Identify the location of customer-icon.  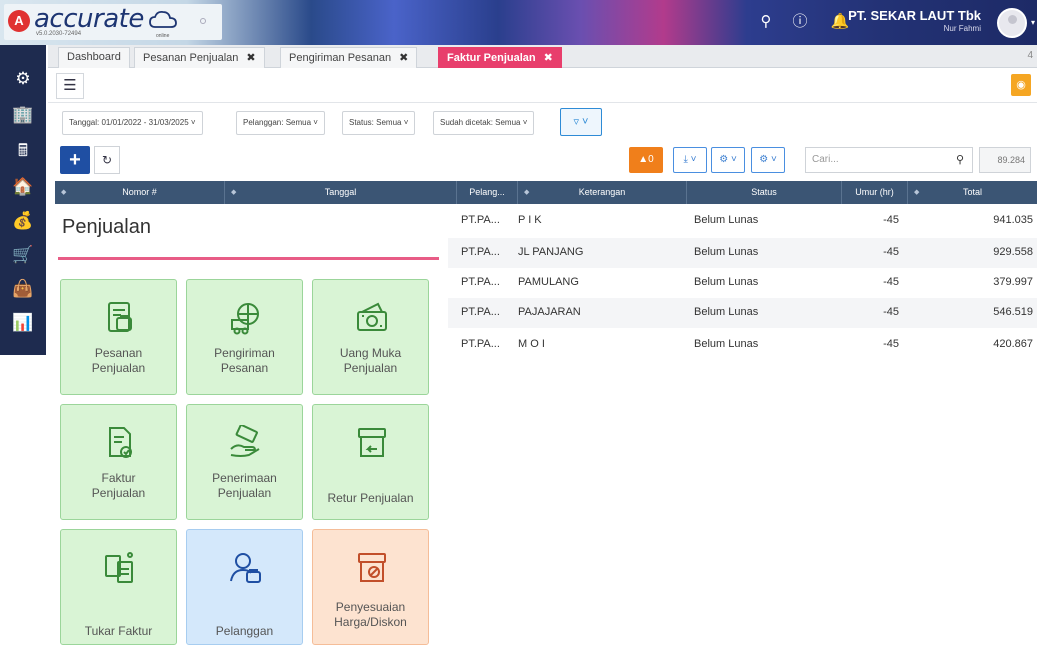
(245, 568).